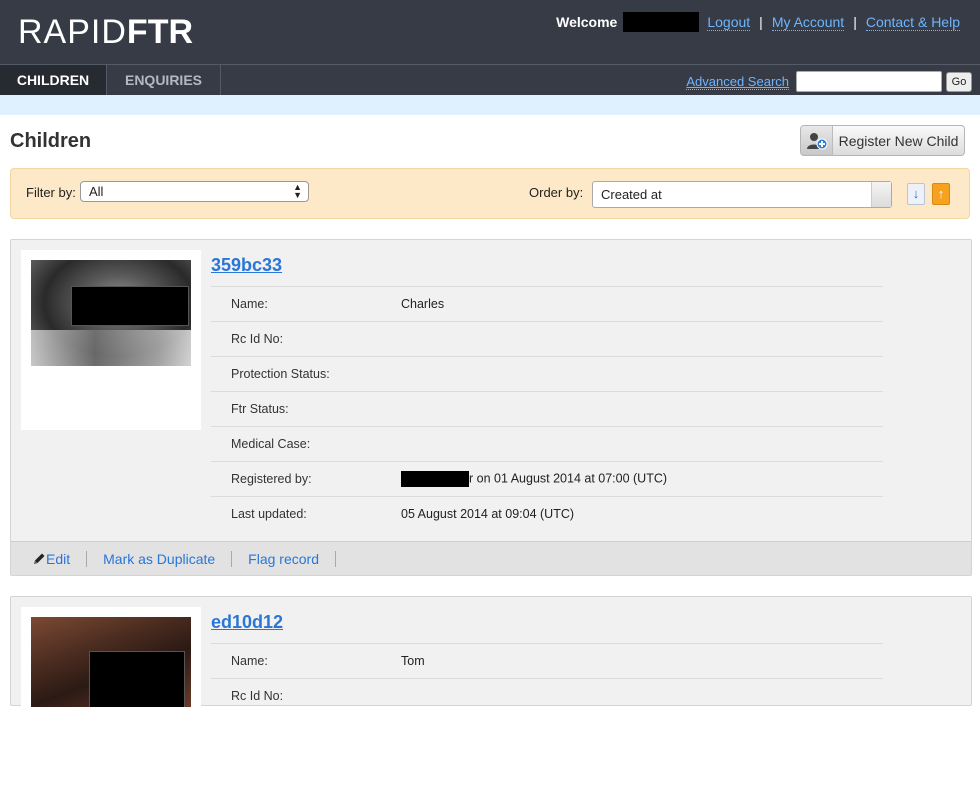 Image resolution: width=980 pixels, height=787 pixels. Describe the element at coordinates (283, 559) in the screenshot. I see `flag-record-link: Flag record` at that location.